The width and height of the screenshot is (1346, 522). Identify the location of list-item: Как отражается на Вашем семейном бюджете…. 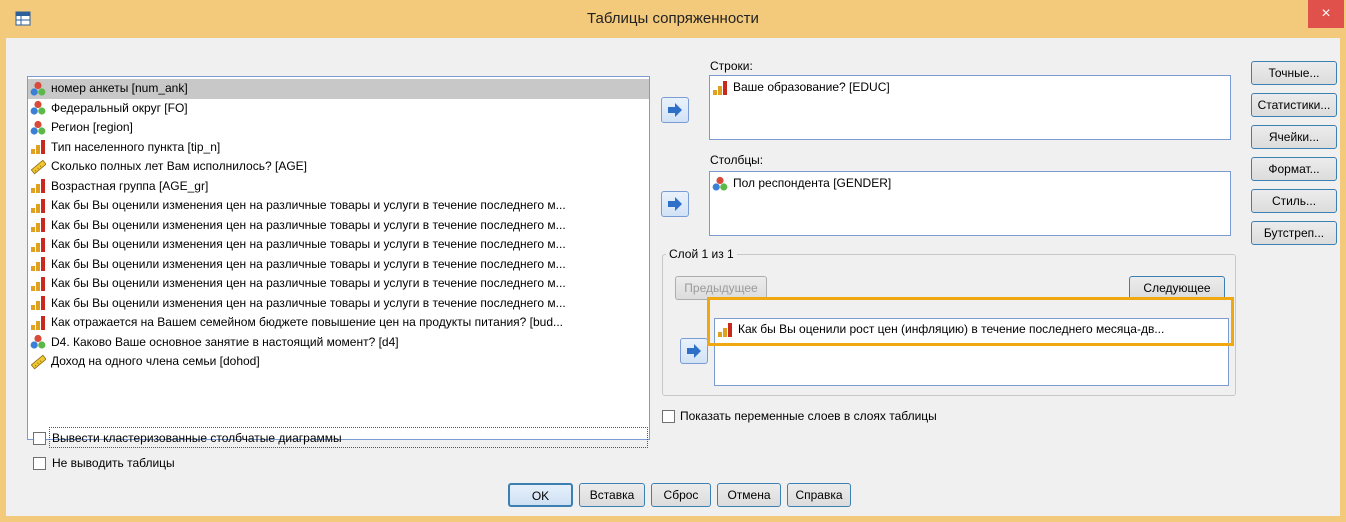
(338, 323).